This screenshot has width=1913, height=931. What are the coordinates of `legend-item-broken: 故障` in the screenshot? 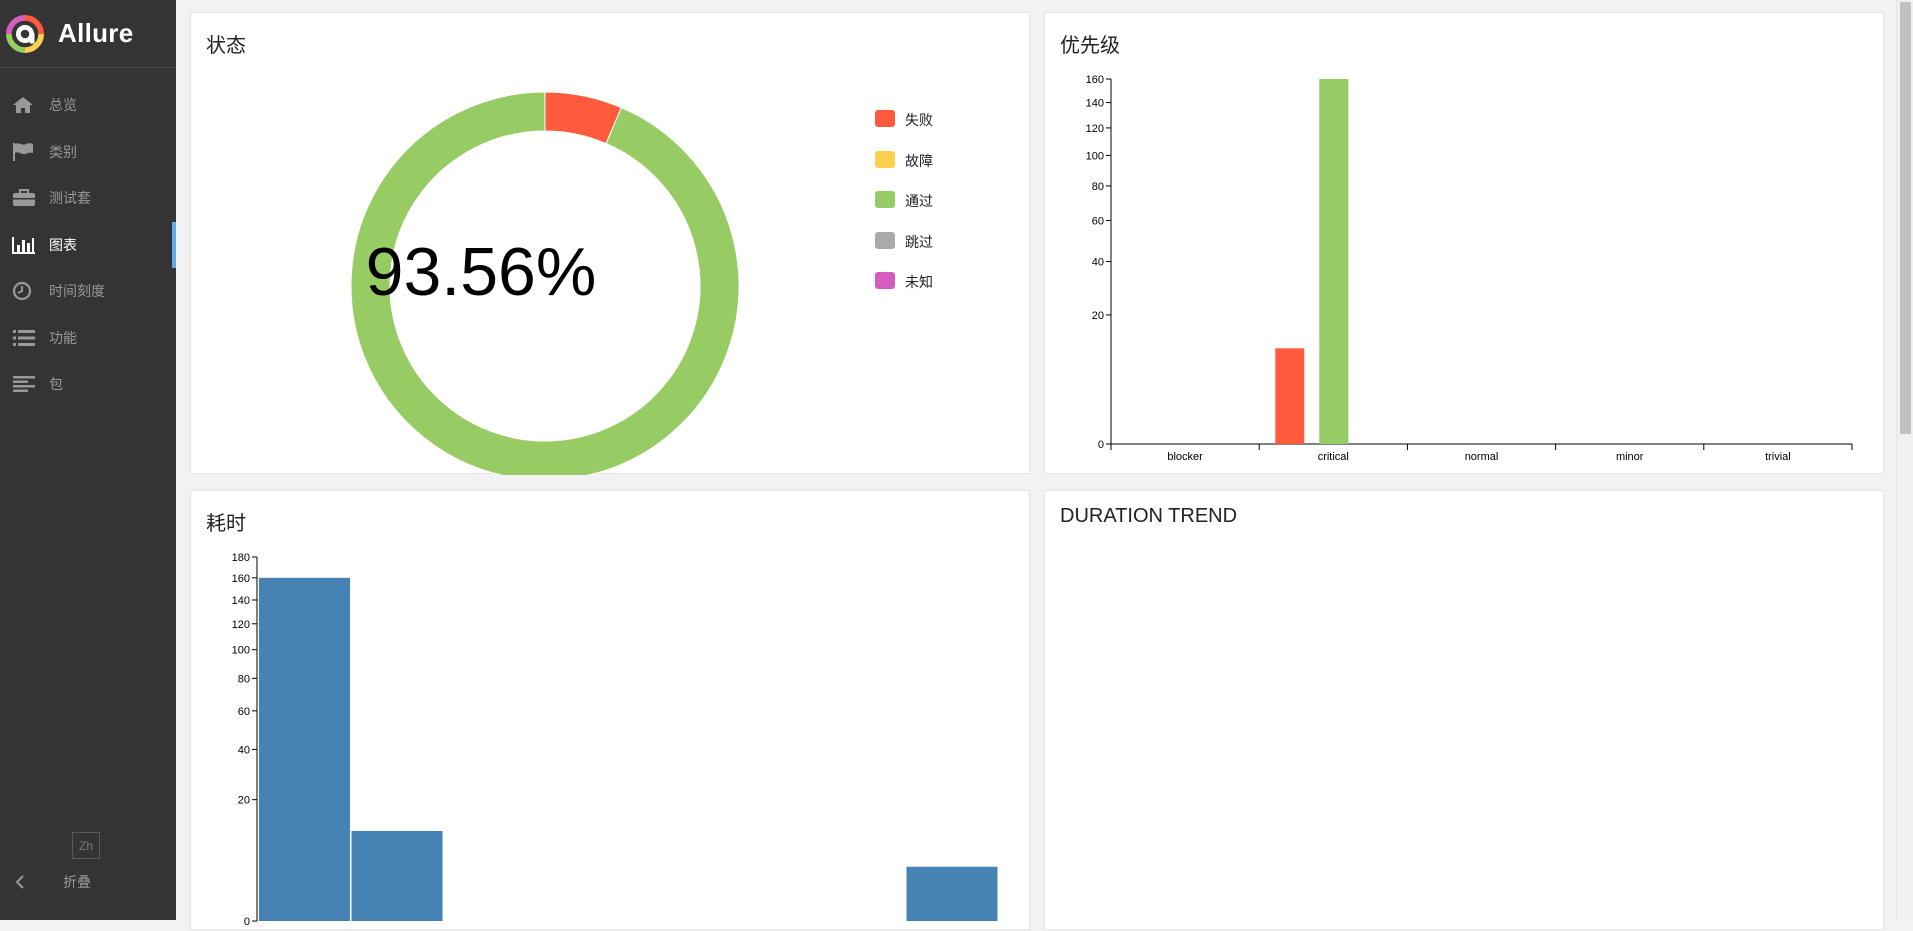 It's located at (904, 171).